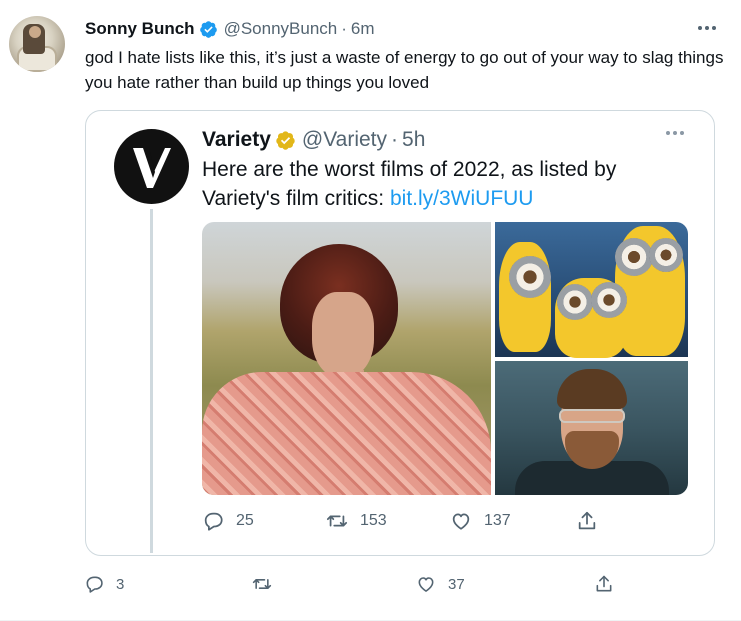 Image resolution: width=741 pixels, height=621 pixels. I want to click on share-button, so click(604, 584).